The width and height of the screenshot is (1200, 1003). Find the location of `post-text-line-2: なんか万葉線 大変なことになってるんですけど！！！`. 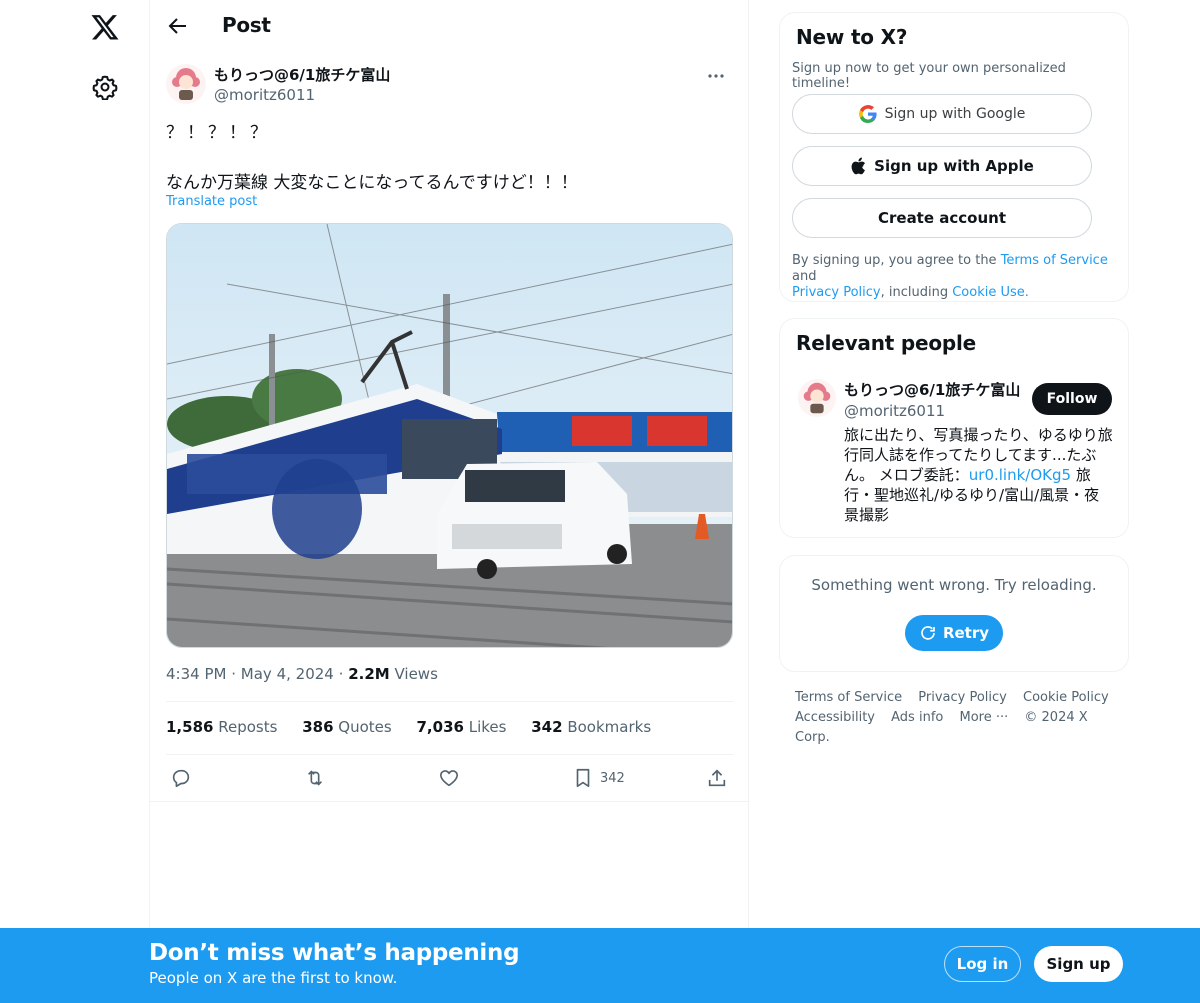

post-text-line-2: なんか万葉線 大変なことになってるんですけど！！！ is located at coordinates (372, 183).